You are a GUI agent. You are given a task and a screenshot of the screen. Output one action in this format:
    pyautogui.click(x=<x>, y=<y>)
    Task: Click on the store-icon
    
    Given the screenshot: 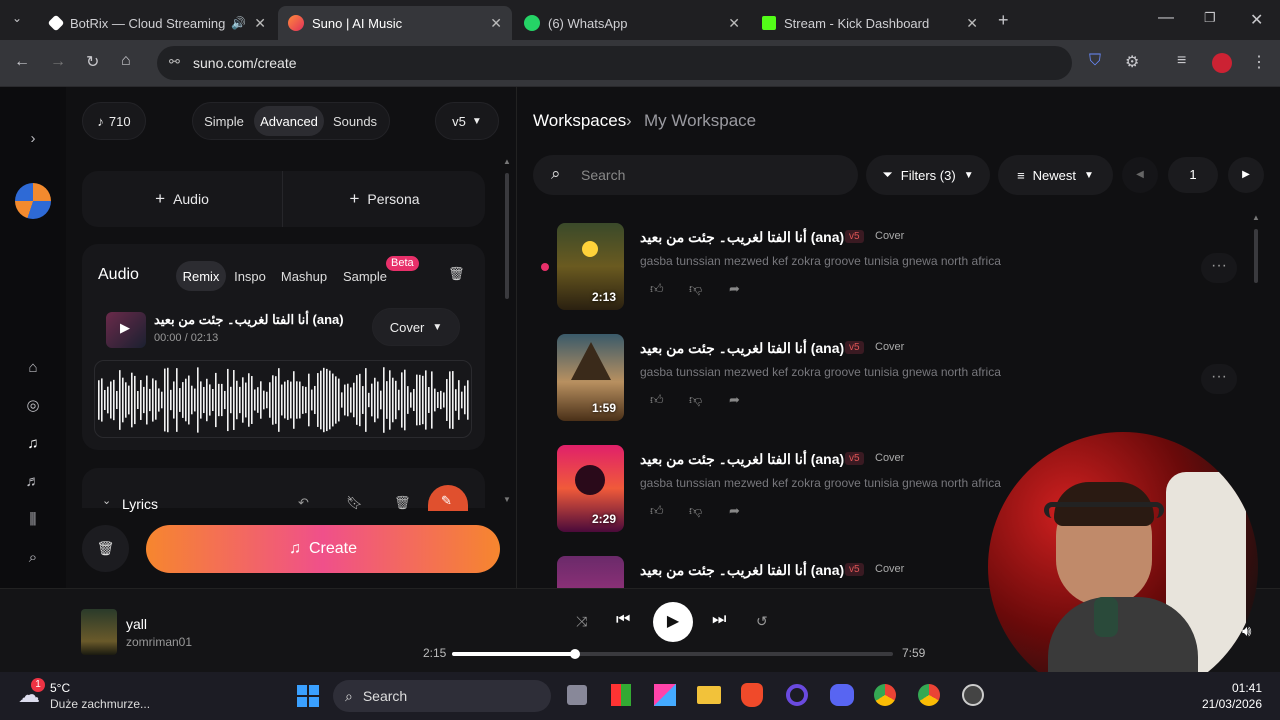 What is the action you would take?
    pyautogui.click(x=665, y=695)
    